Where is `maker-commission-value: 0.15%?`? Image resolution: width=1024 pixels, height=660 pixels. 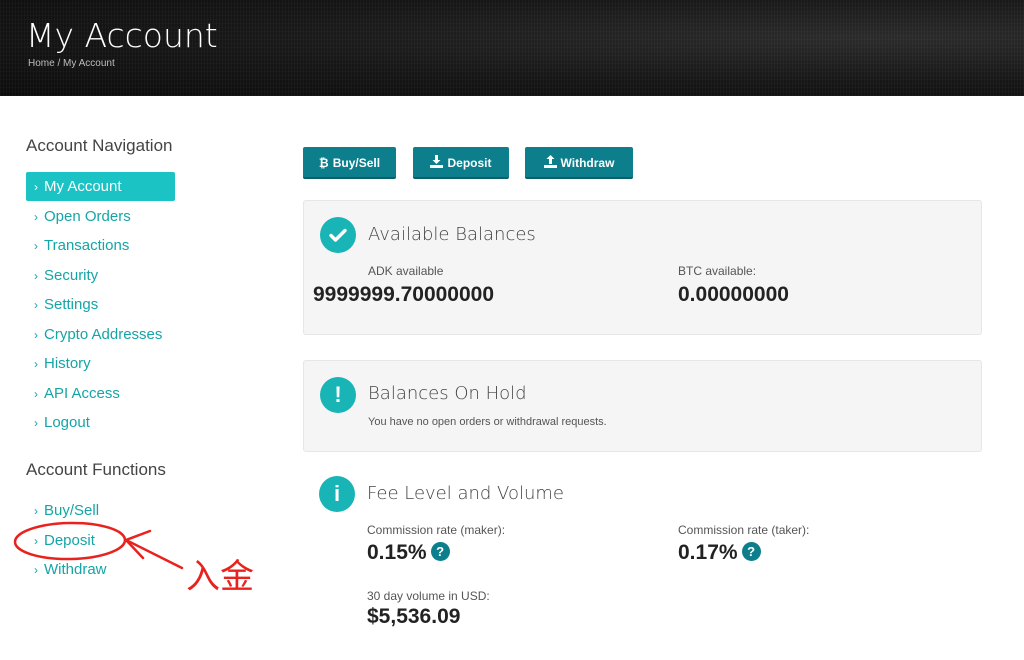 maker-commission-value: 0.15%? is located at coordinates (408, 553).